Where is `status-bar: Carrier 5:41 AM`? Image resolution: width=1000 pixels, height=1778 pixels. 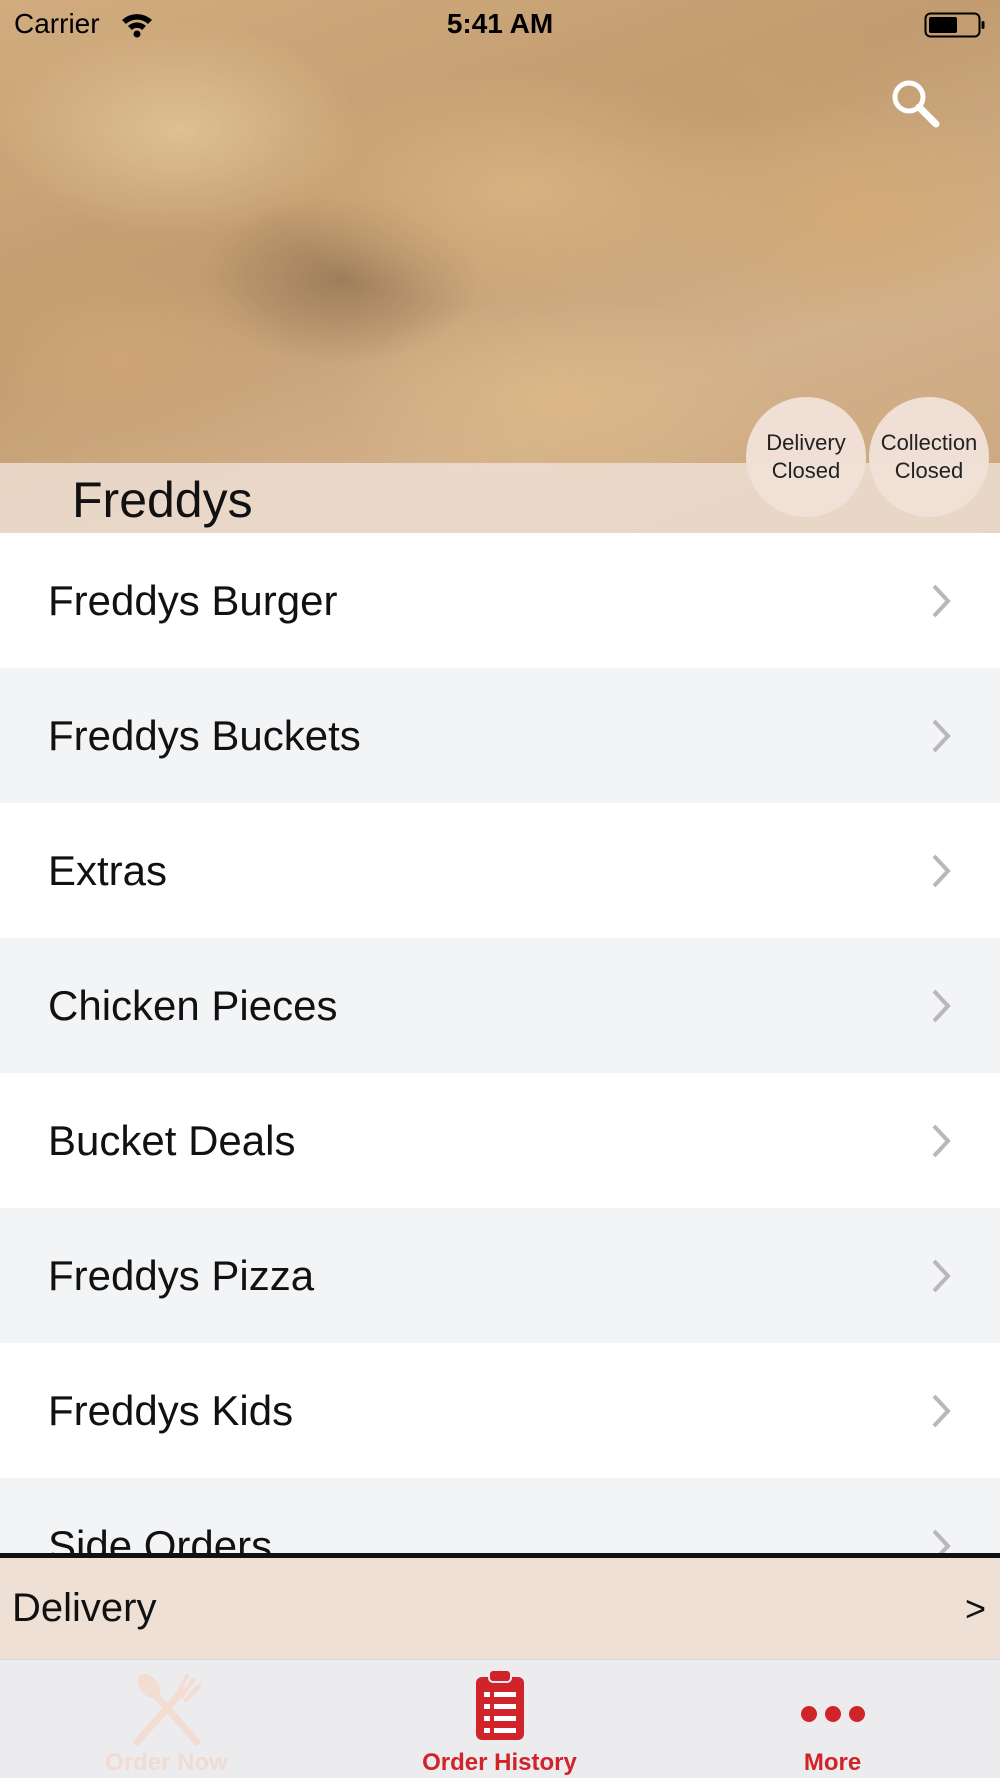
status-bar: Carrier 5:41 AM is located at coordinates (500, 25).